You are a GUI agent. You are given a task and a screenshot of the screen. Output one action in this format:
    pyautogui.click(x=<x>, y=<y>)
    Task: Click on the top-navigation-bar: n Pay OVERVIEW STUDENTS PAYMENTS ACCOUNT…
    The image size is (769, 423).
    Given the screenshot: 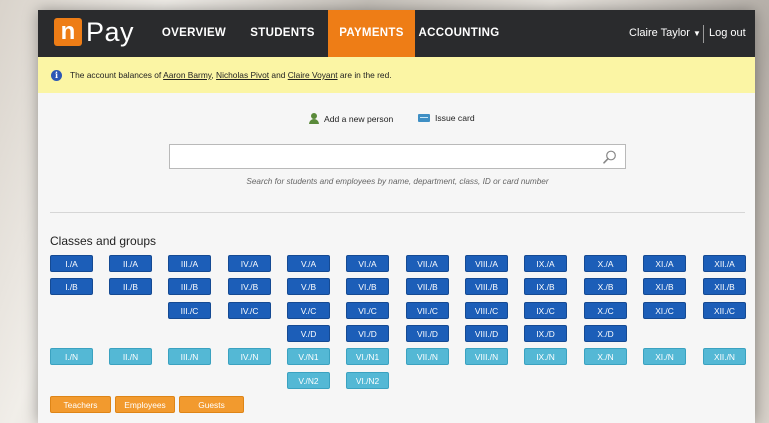 What is the action you would take?
    pyautogui.click(x=396, y=33)
    